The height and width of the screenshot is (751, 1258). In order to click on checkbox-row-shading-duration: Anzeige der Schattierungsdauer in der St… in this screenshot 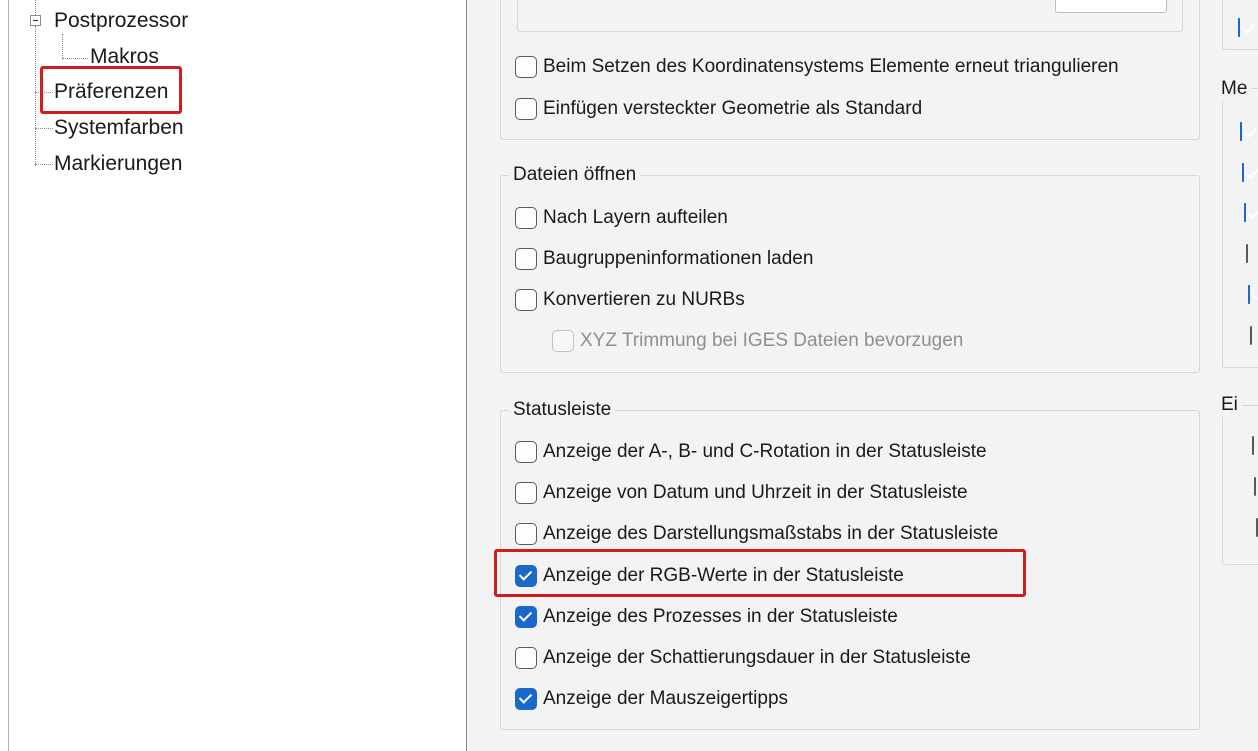, I will do `click(743, 658)`.